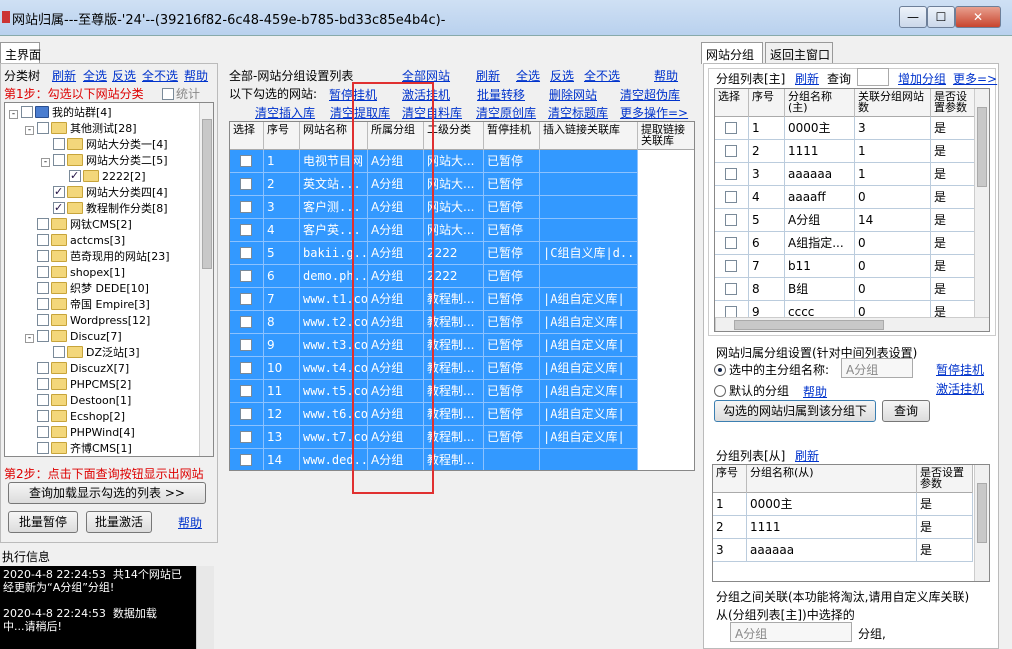 This screenshot has width=1012, height=649. Describe the element at coordinates (501, 94) in the screenshot. I see `batch-transfer-link: 批量转移` at that location.